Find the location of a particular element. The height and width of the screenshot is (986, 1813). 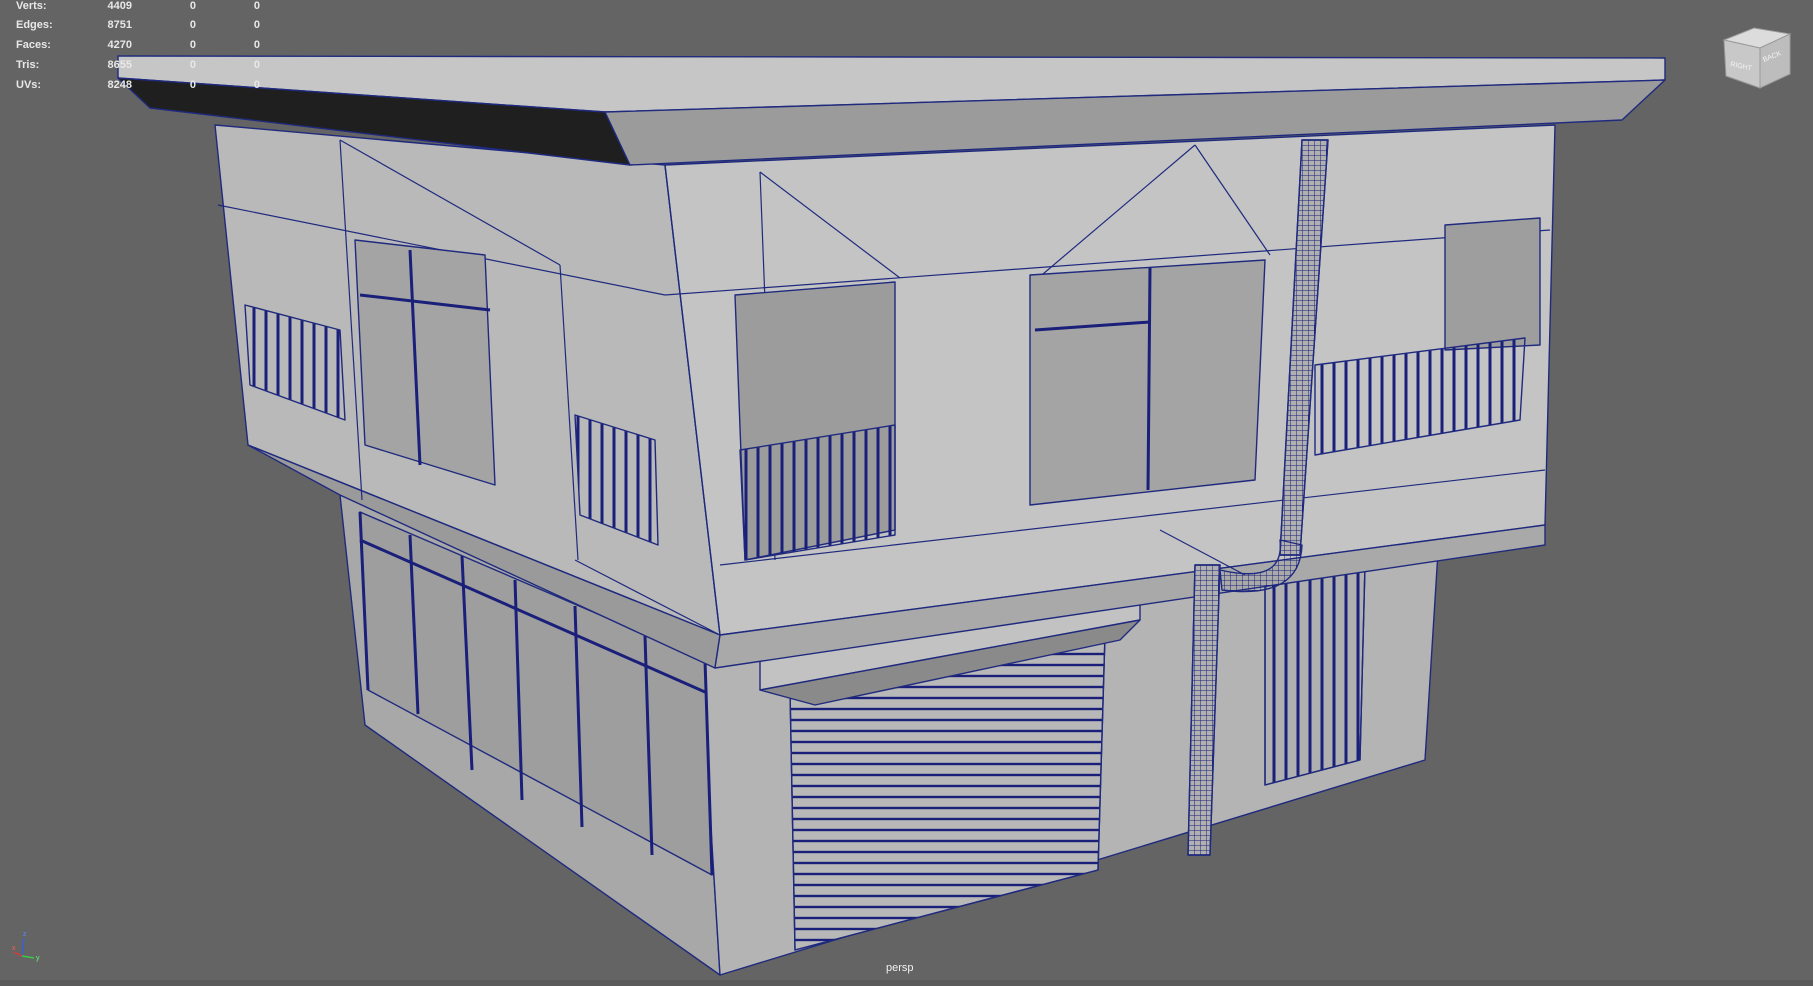

viewport-bottom-edge is located at coordinates (906, 983).